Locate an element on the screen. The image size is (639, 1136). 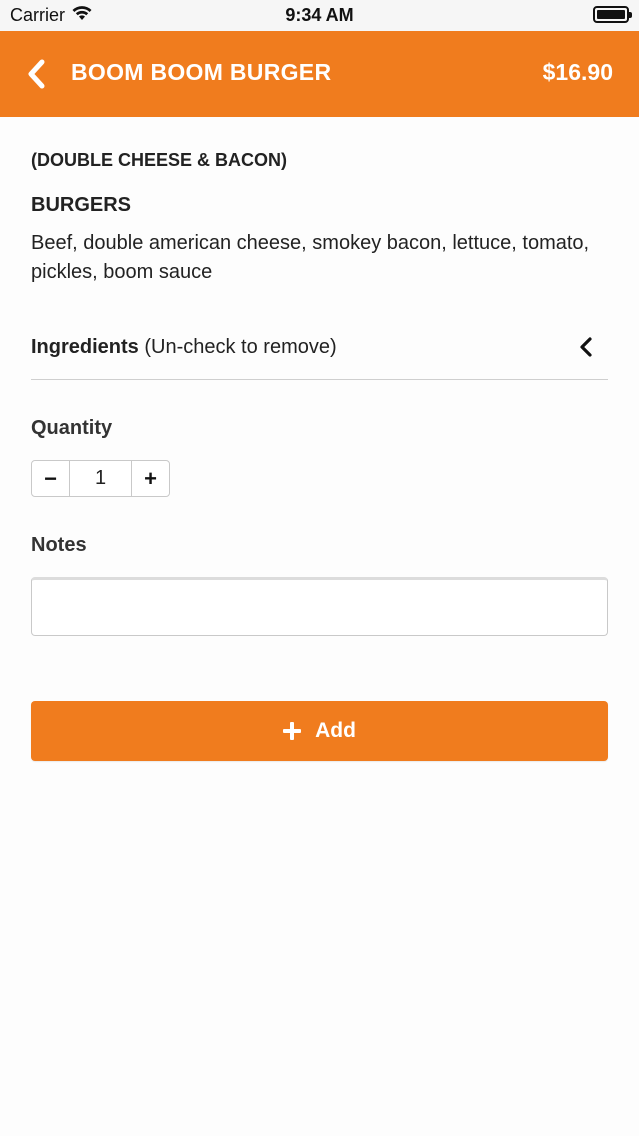
status-bar: Carrier 9:34 AM is located at coordinates (319, 15).